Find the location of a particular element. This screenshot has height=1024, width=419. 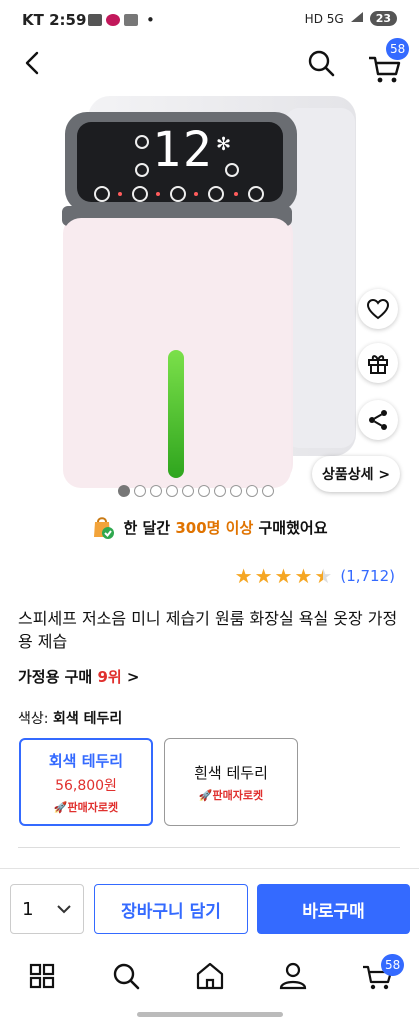

chevron-left-icon is located at coordinates (32, 63).